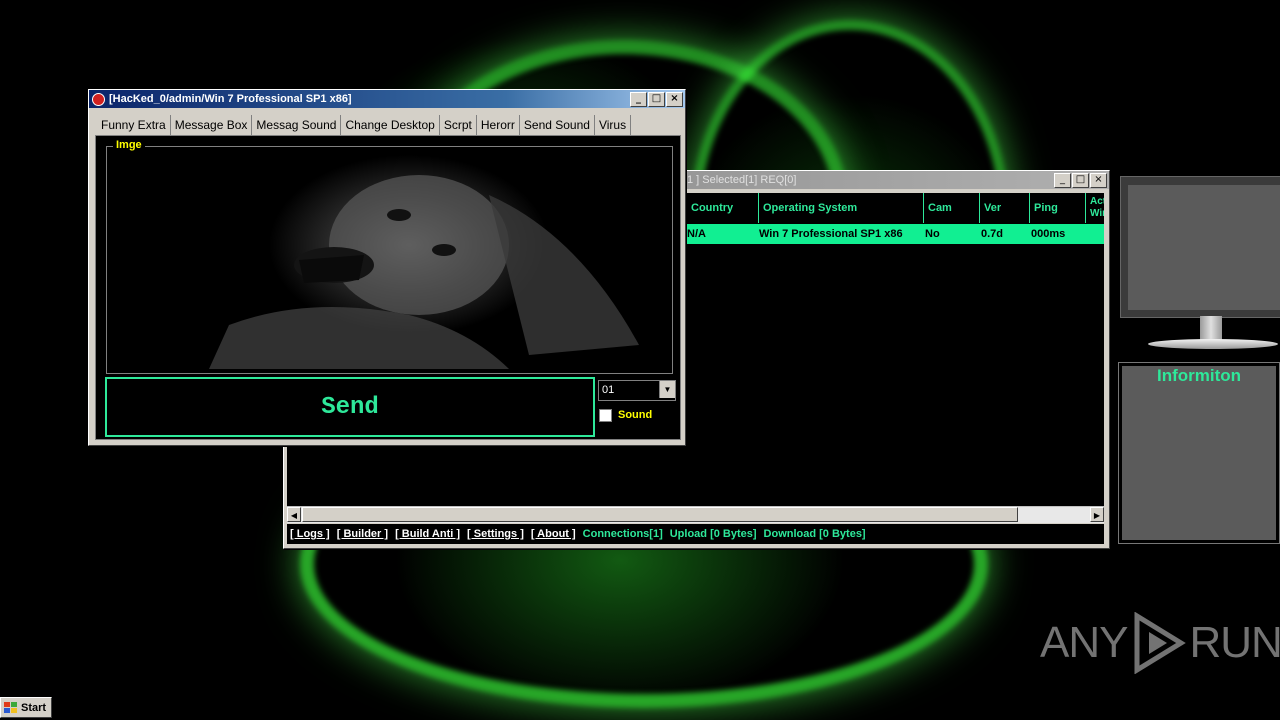  Describe the element at coordinates (723, 208) in the screenshot. I see `column-header-country: Country` at that location.